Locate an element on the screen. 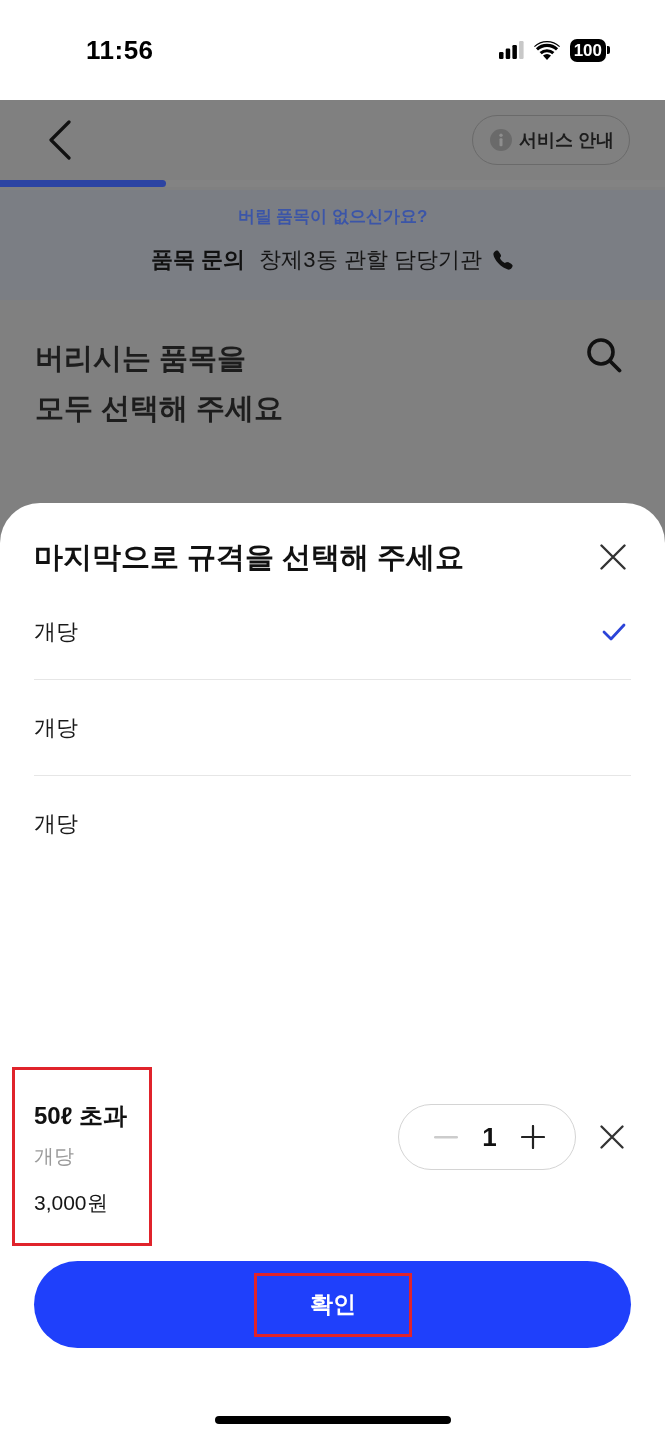 The image size is (665, 1440). plus-icon is located at coordinates (533, 1137).